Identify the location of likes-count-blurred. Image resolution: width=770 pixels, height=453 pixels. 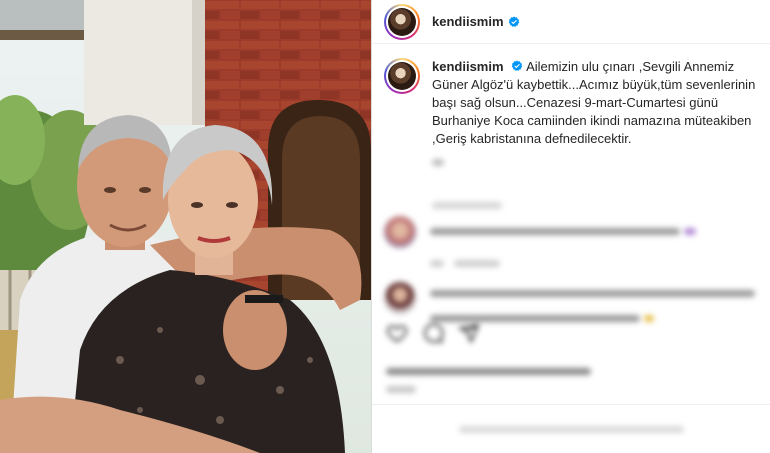
(488, 371).